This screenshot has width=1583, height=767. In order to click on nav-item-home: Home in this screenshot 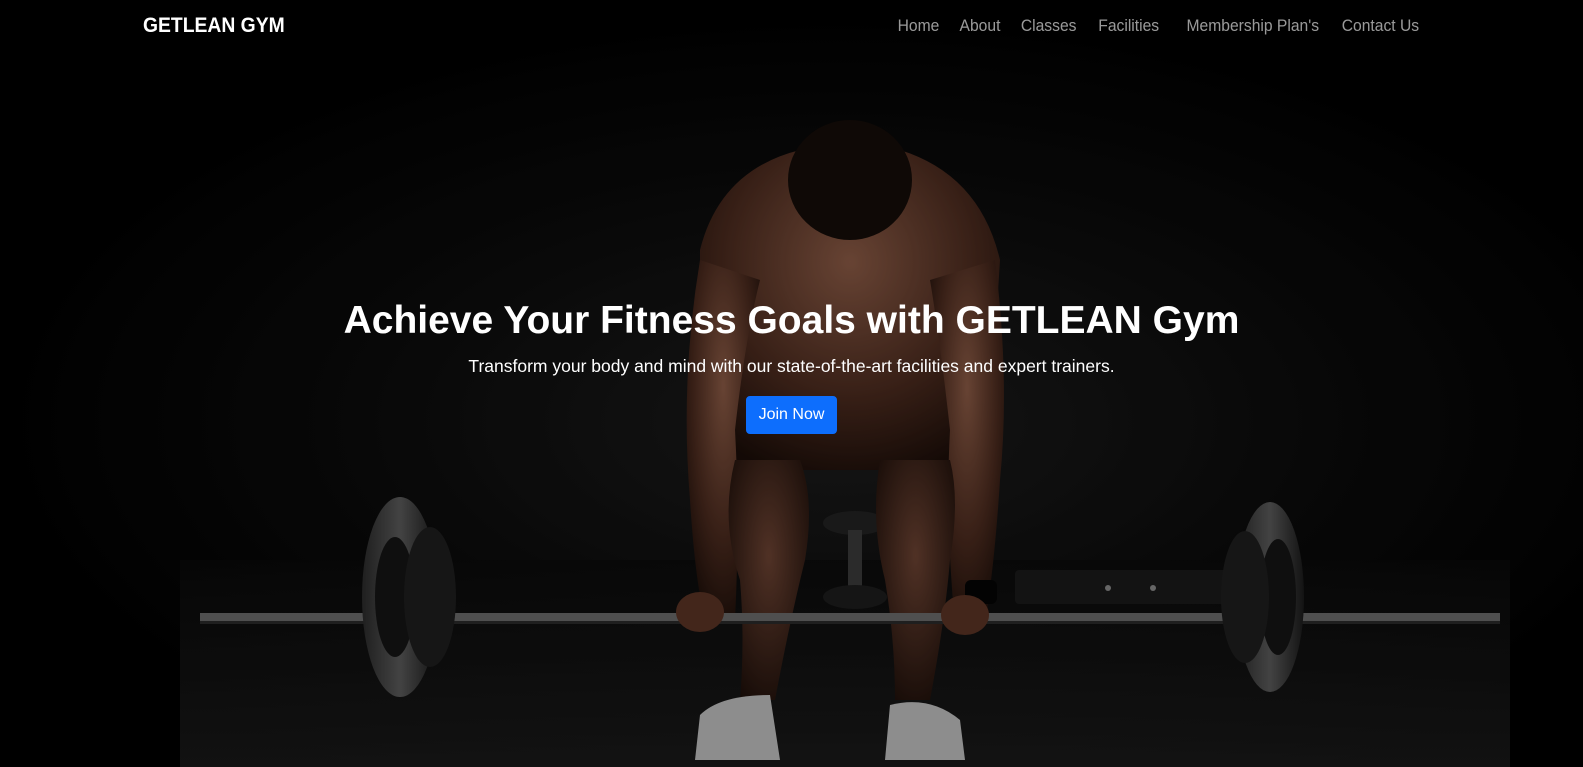, I will do `click(917, 26)`.